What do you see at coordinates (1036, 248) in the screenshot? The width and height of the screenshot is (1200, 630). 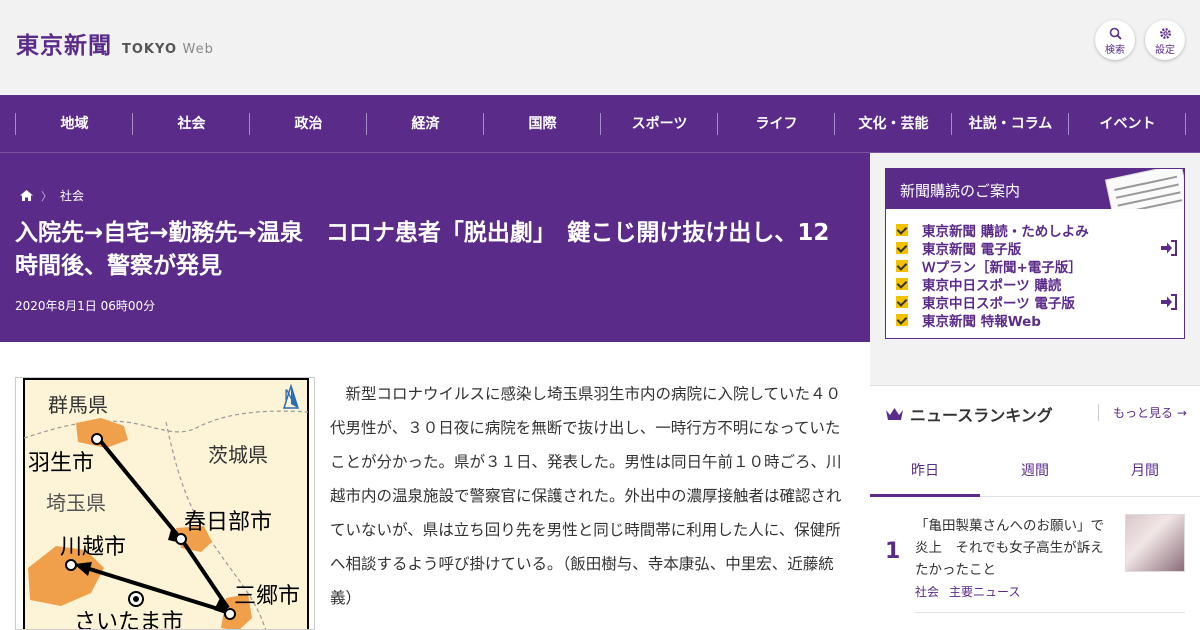 I see `subscription-item: 東京新聞 電子版` at bounding box center [1036, 248].